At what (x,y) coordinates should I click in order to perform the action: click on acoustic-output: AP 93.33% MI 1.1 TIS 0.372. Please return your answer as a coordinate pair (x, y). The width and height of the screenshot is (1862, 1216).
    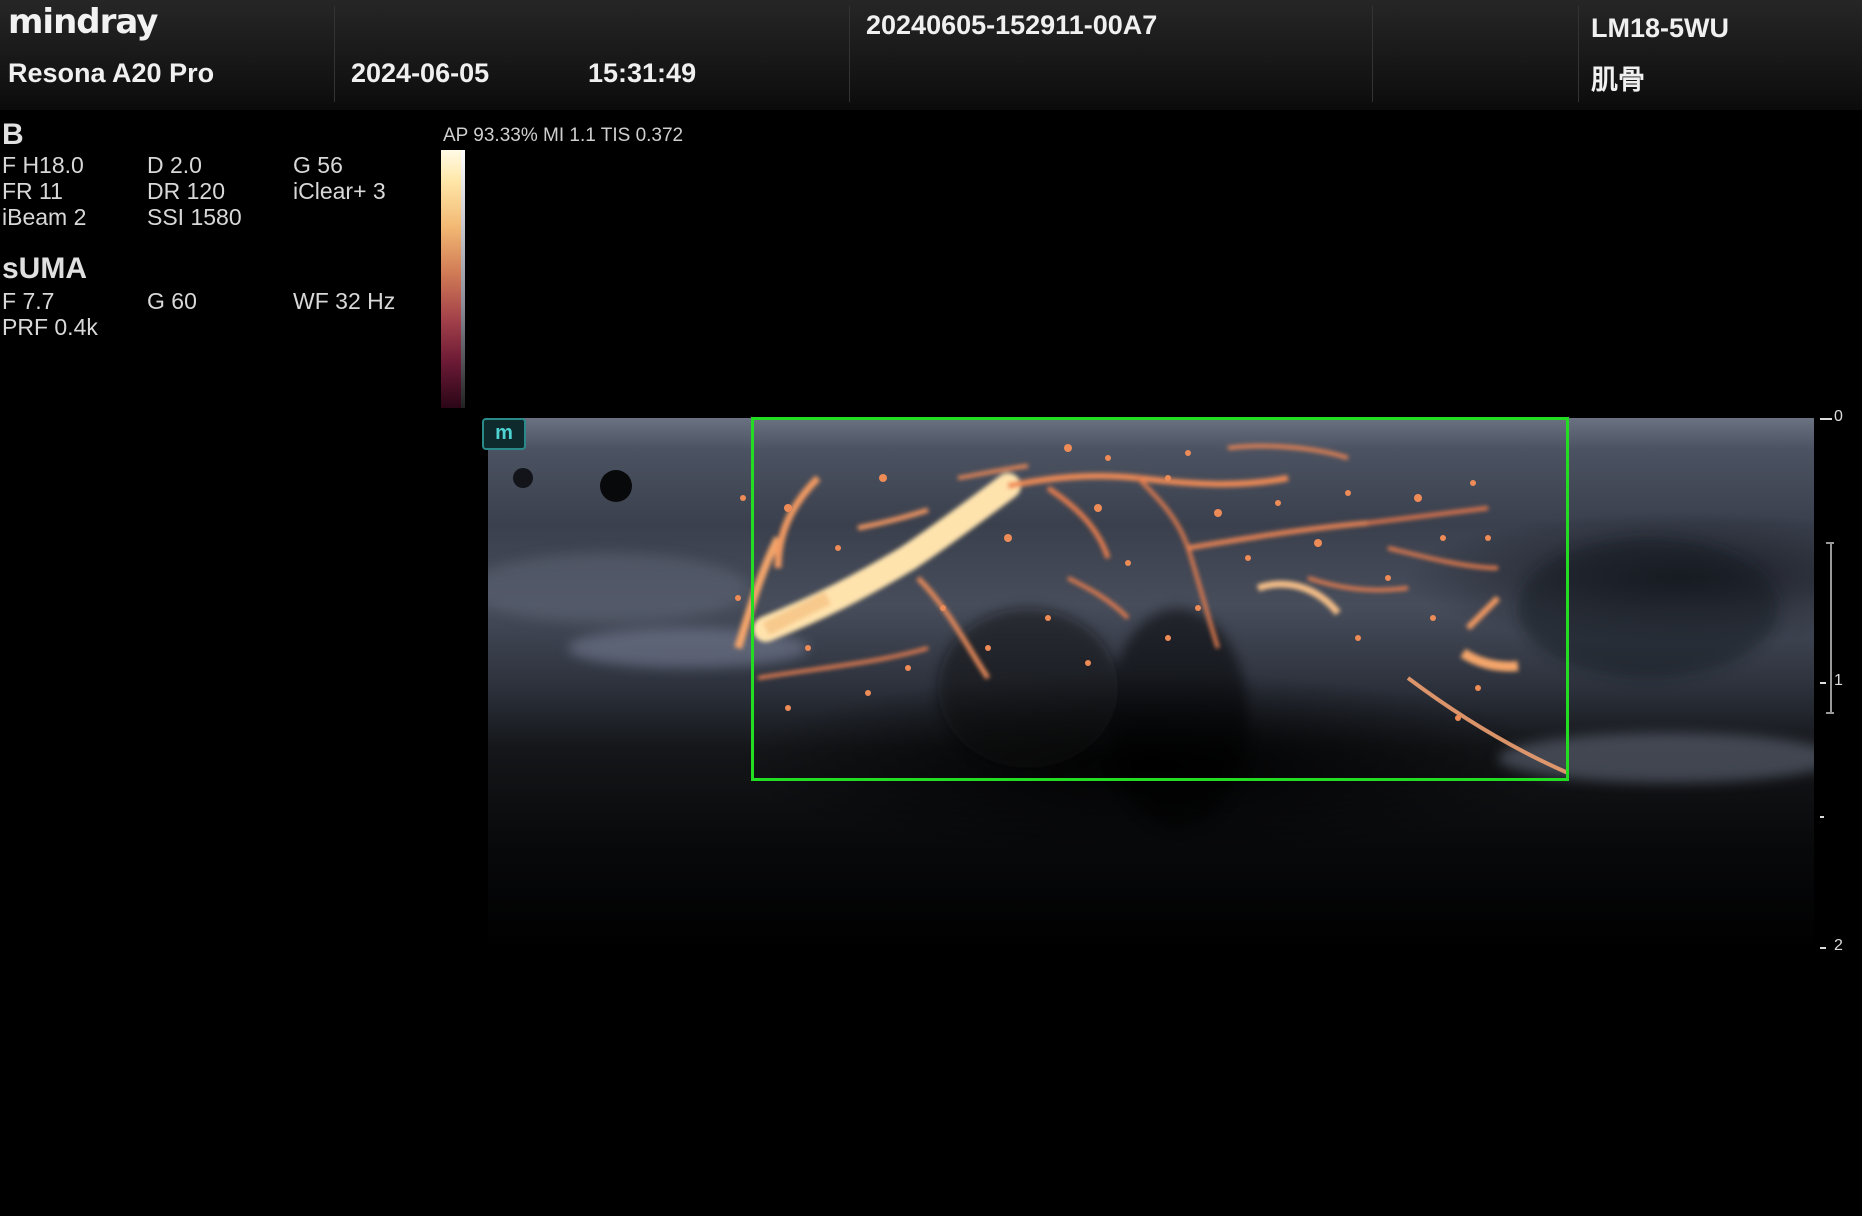
    Looking at the image, I should click on (563, 135).